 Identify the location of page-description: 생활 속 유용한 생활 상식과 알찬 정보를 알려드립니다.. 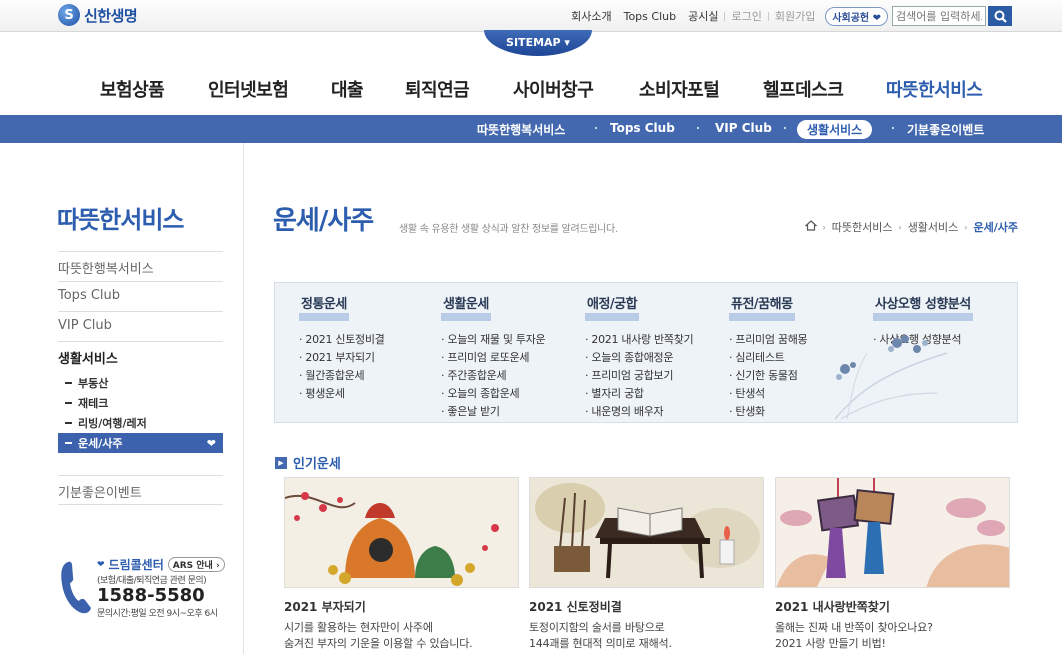
(508, 229).